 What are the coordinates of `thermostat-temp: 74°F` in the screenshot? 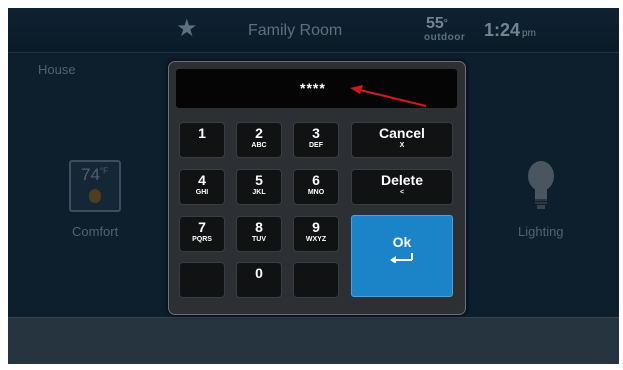 It's located at (94, 175).